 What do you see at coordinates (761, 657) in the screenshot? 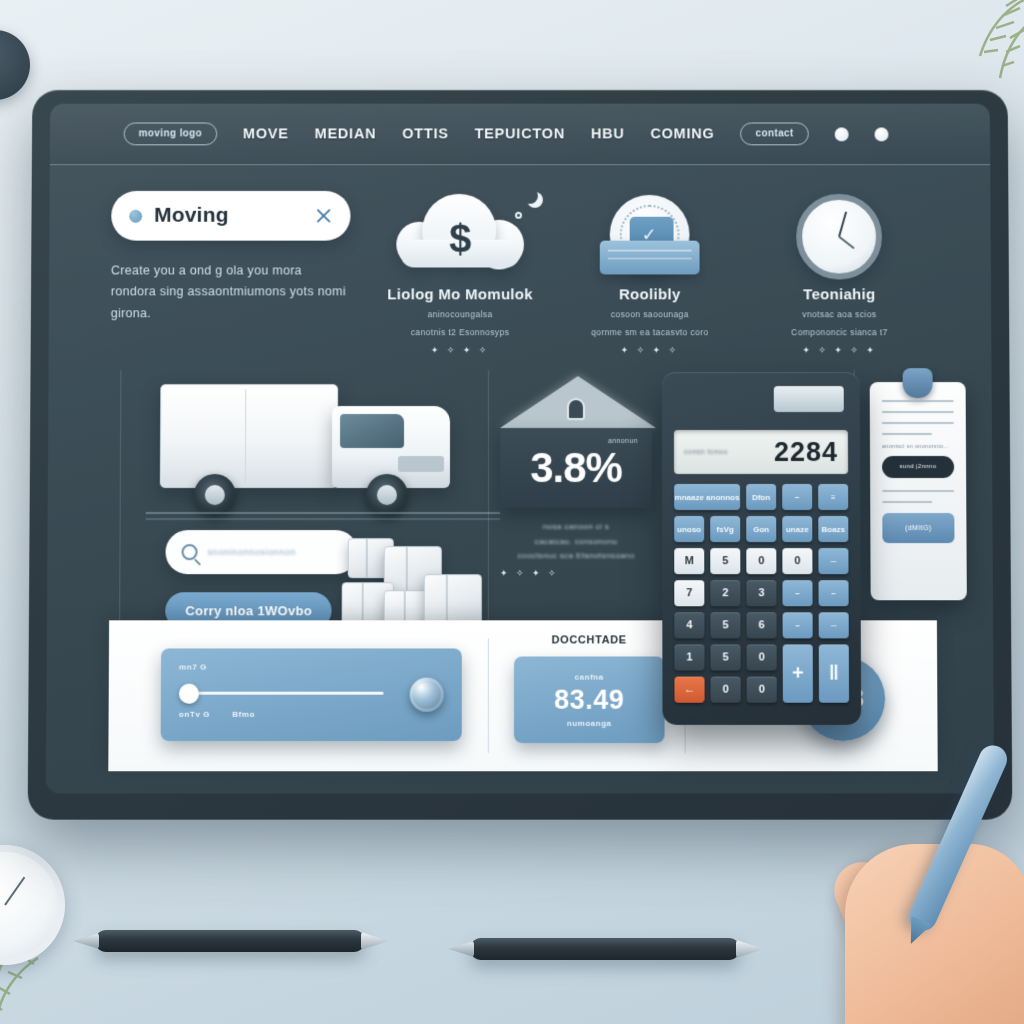
I see `calc-key-0c: 0` at bounding box center [761, 657].